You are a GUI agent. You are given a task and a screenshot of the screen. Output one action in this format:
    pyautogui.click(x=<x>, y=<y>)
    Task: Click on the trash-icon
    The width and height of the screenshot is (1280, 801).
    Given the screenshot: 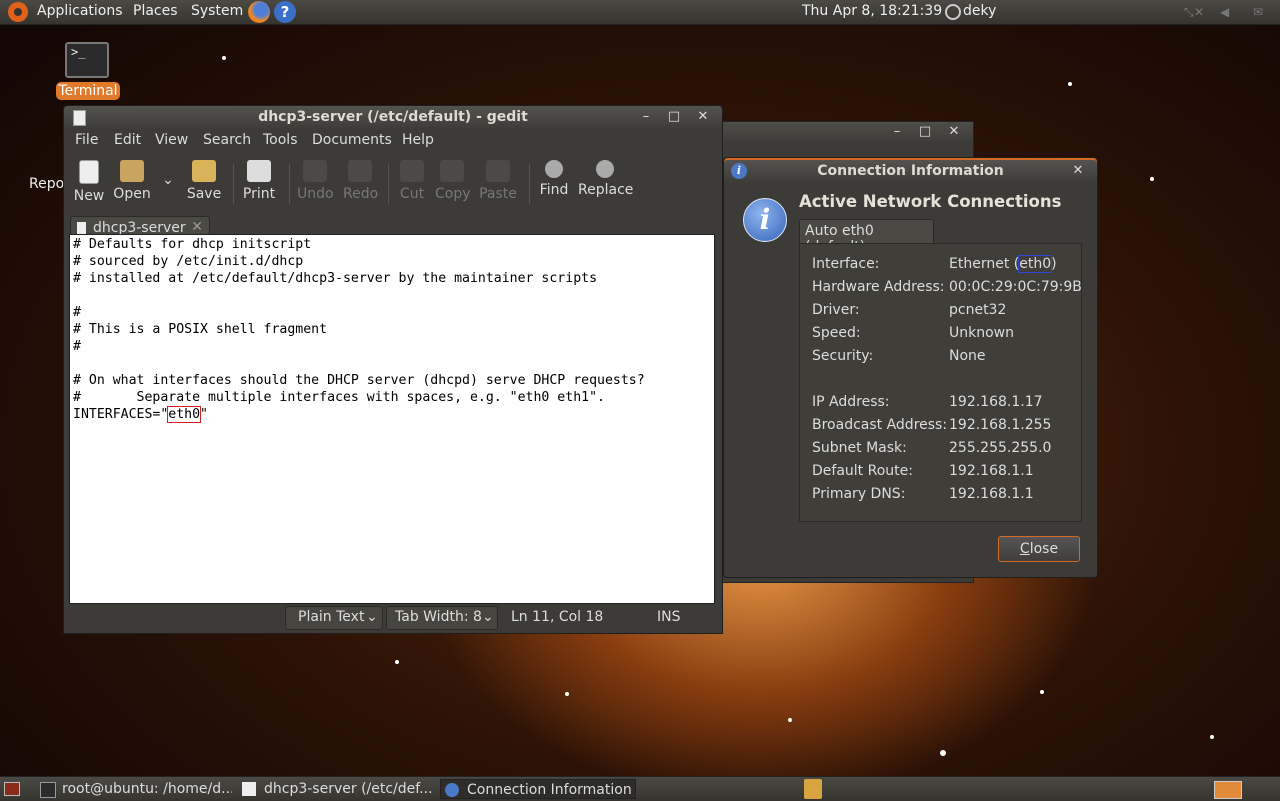 What is the action you would take?
    pyautogui.click(x=813, y=789)
    